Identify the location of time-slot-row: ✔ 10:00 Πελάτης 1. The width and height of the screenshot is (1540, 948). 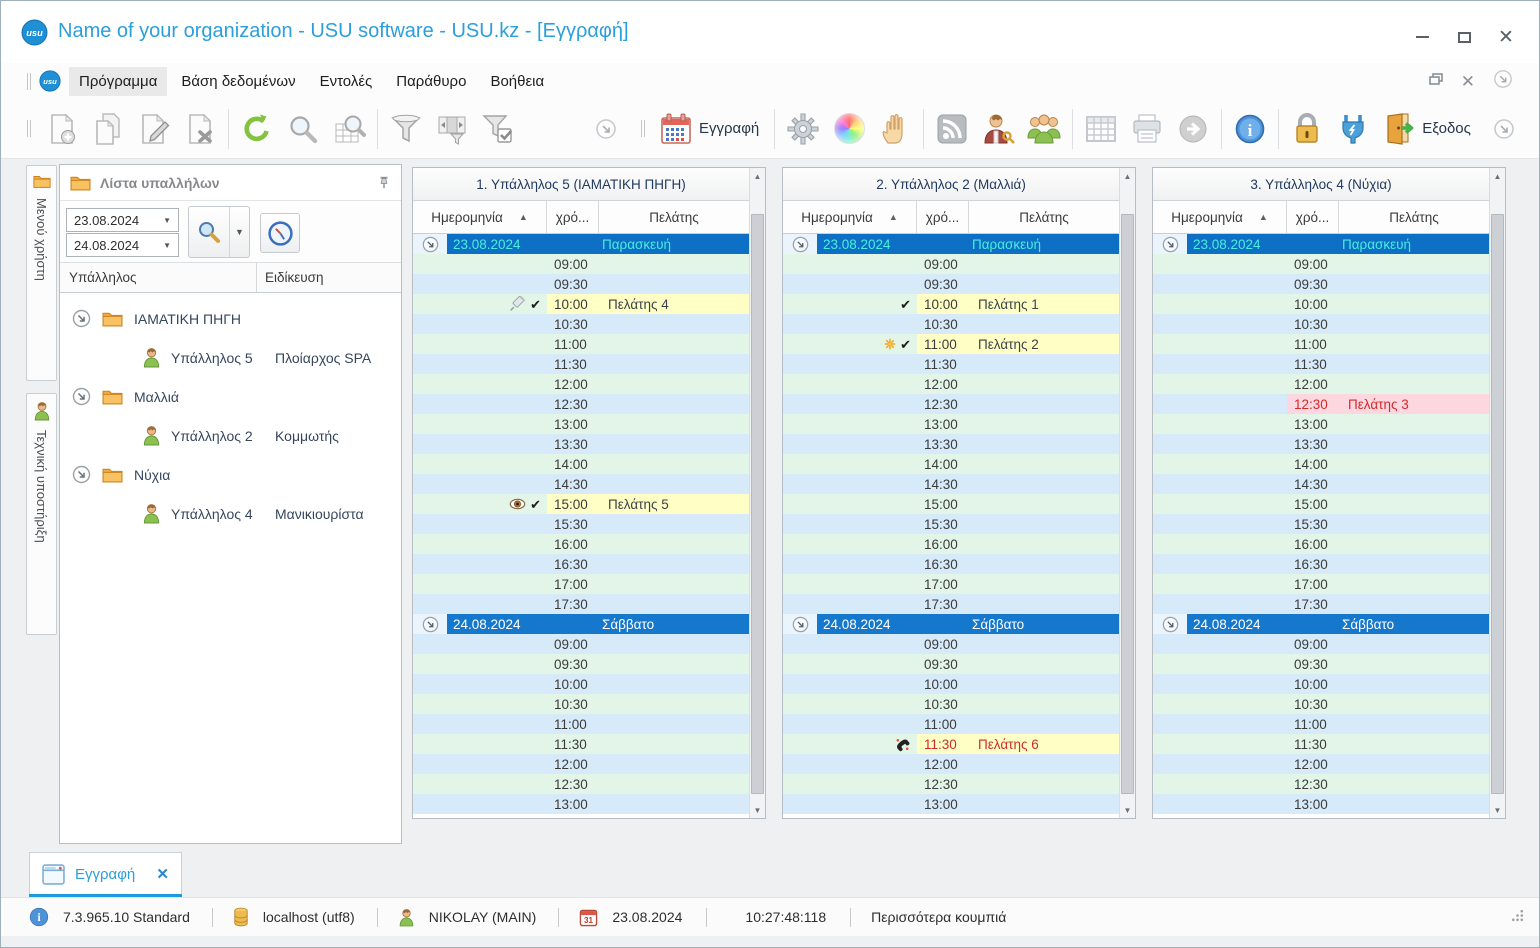
(951, 304).